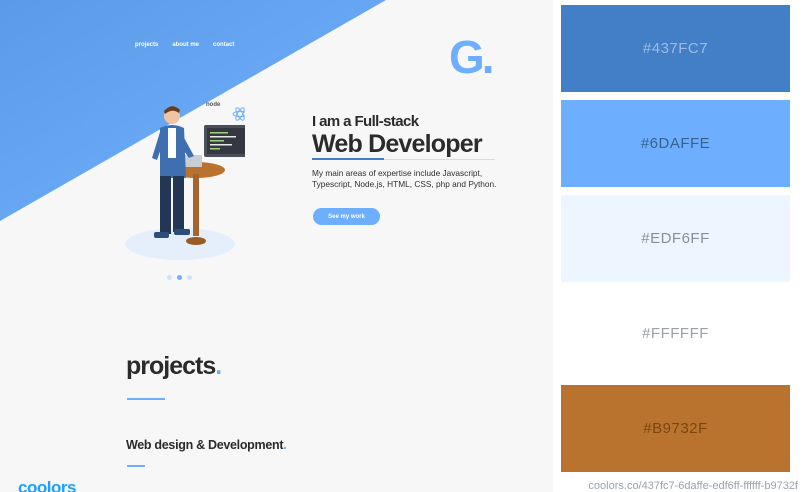 The height and width of the screenshot is (492, 807). I want to click on swatch-437fc7: #437FC7, so click(675, 48).